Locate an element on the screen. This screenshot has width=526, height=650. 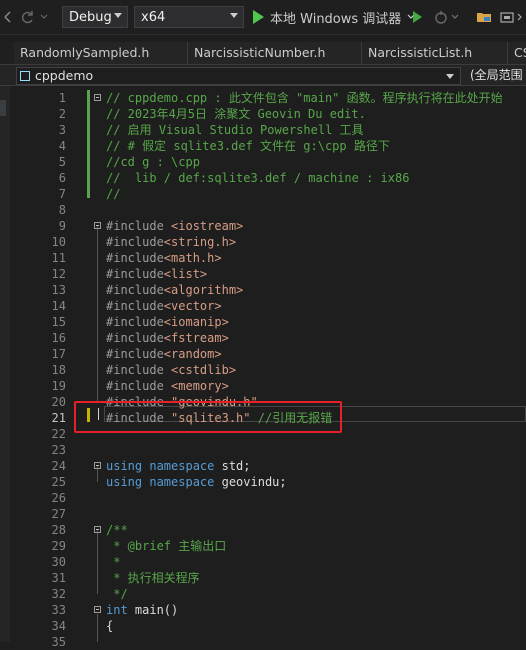
code-text: * @brief 主输出口 is located at coordinates (166, 546).